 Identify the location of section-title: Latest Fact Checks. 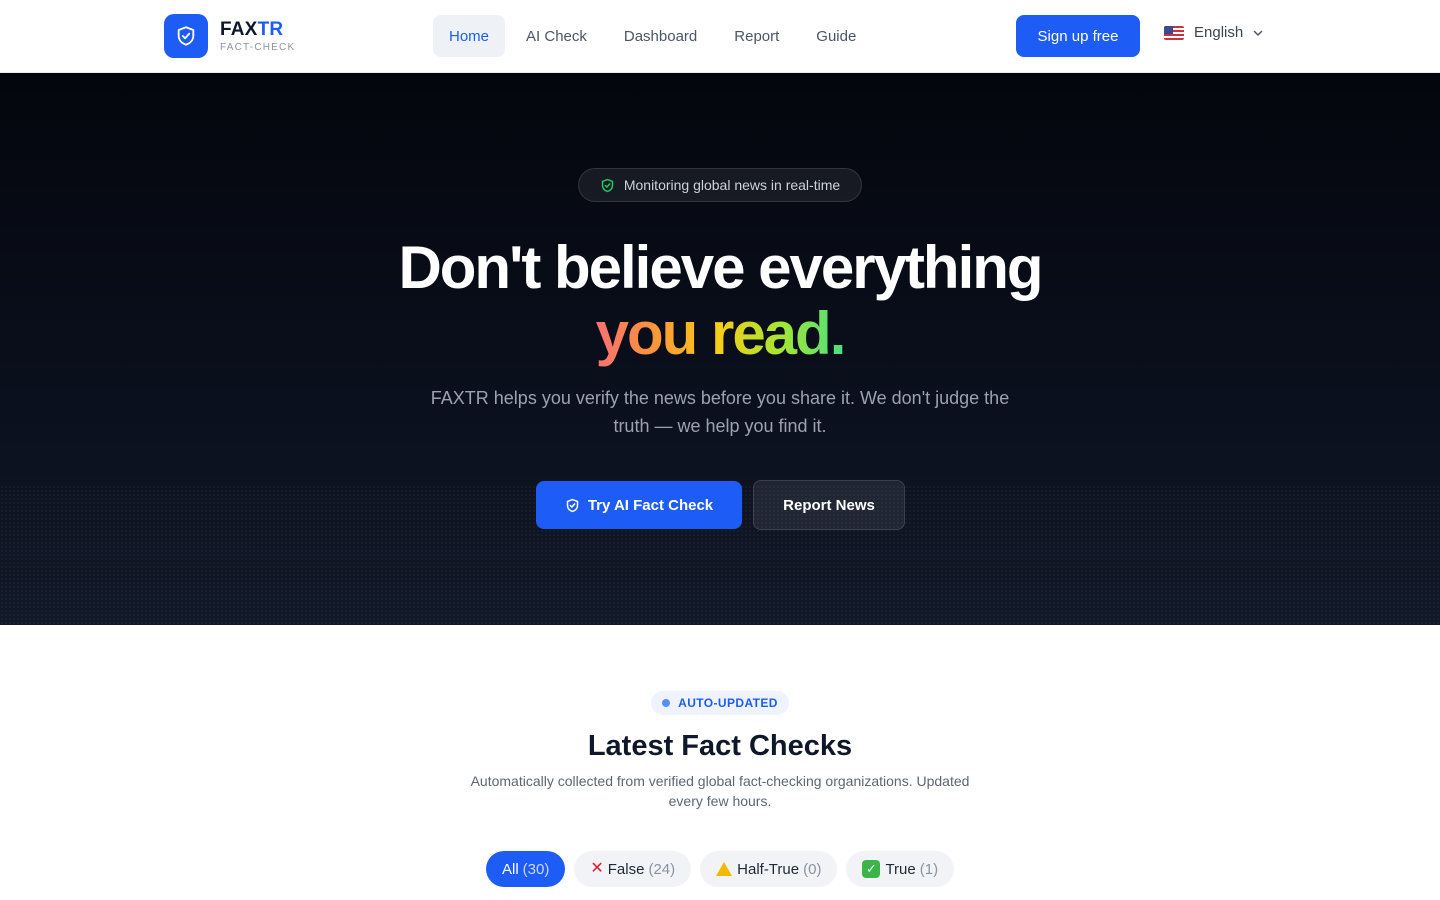
(720, 746).